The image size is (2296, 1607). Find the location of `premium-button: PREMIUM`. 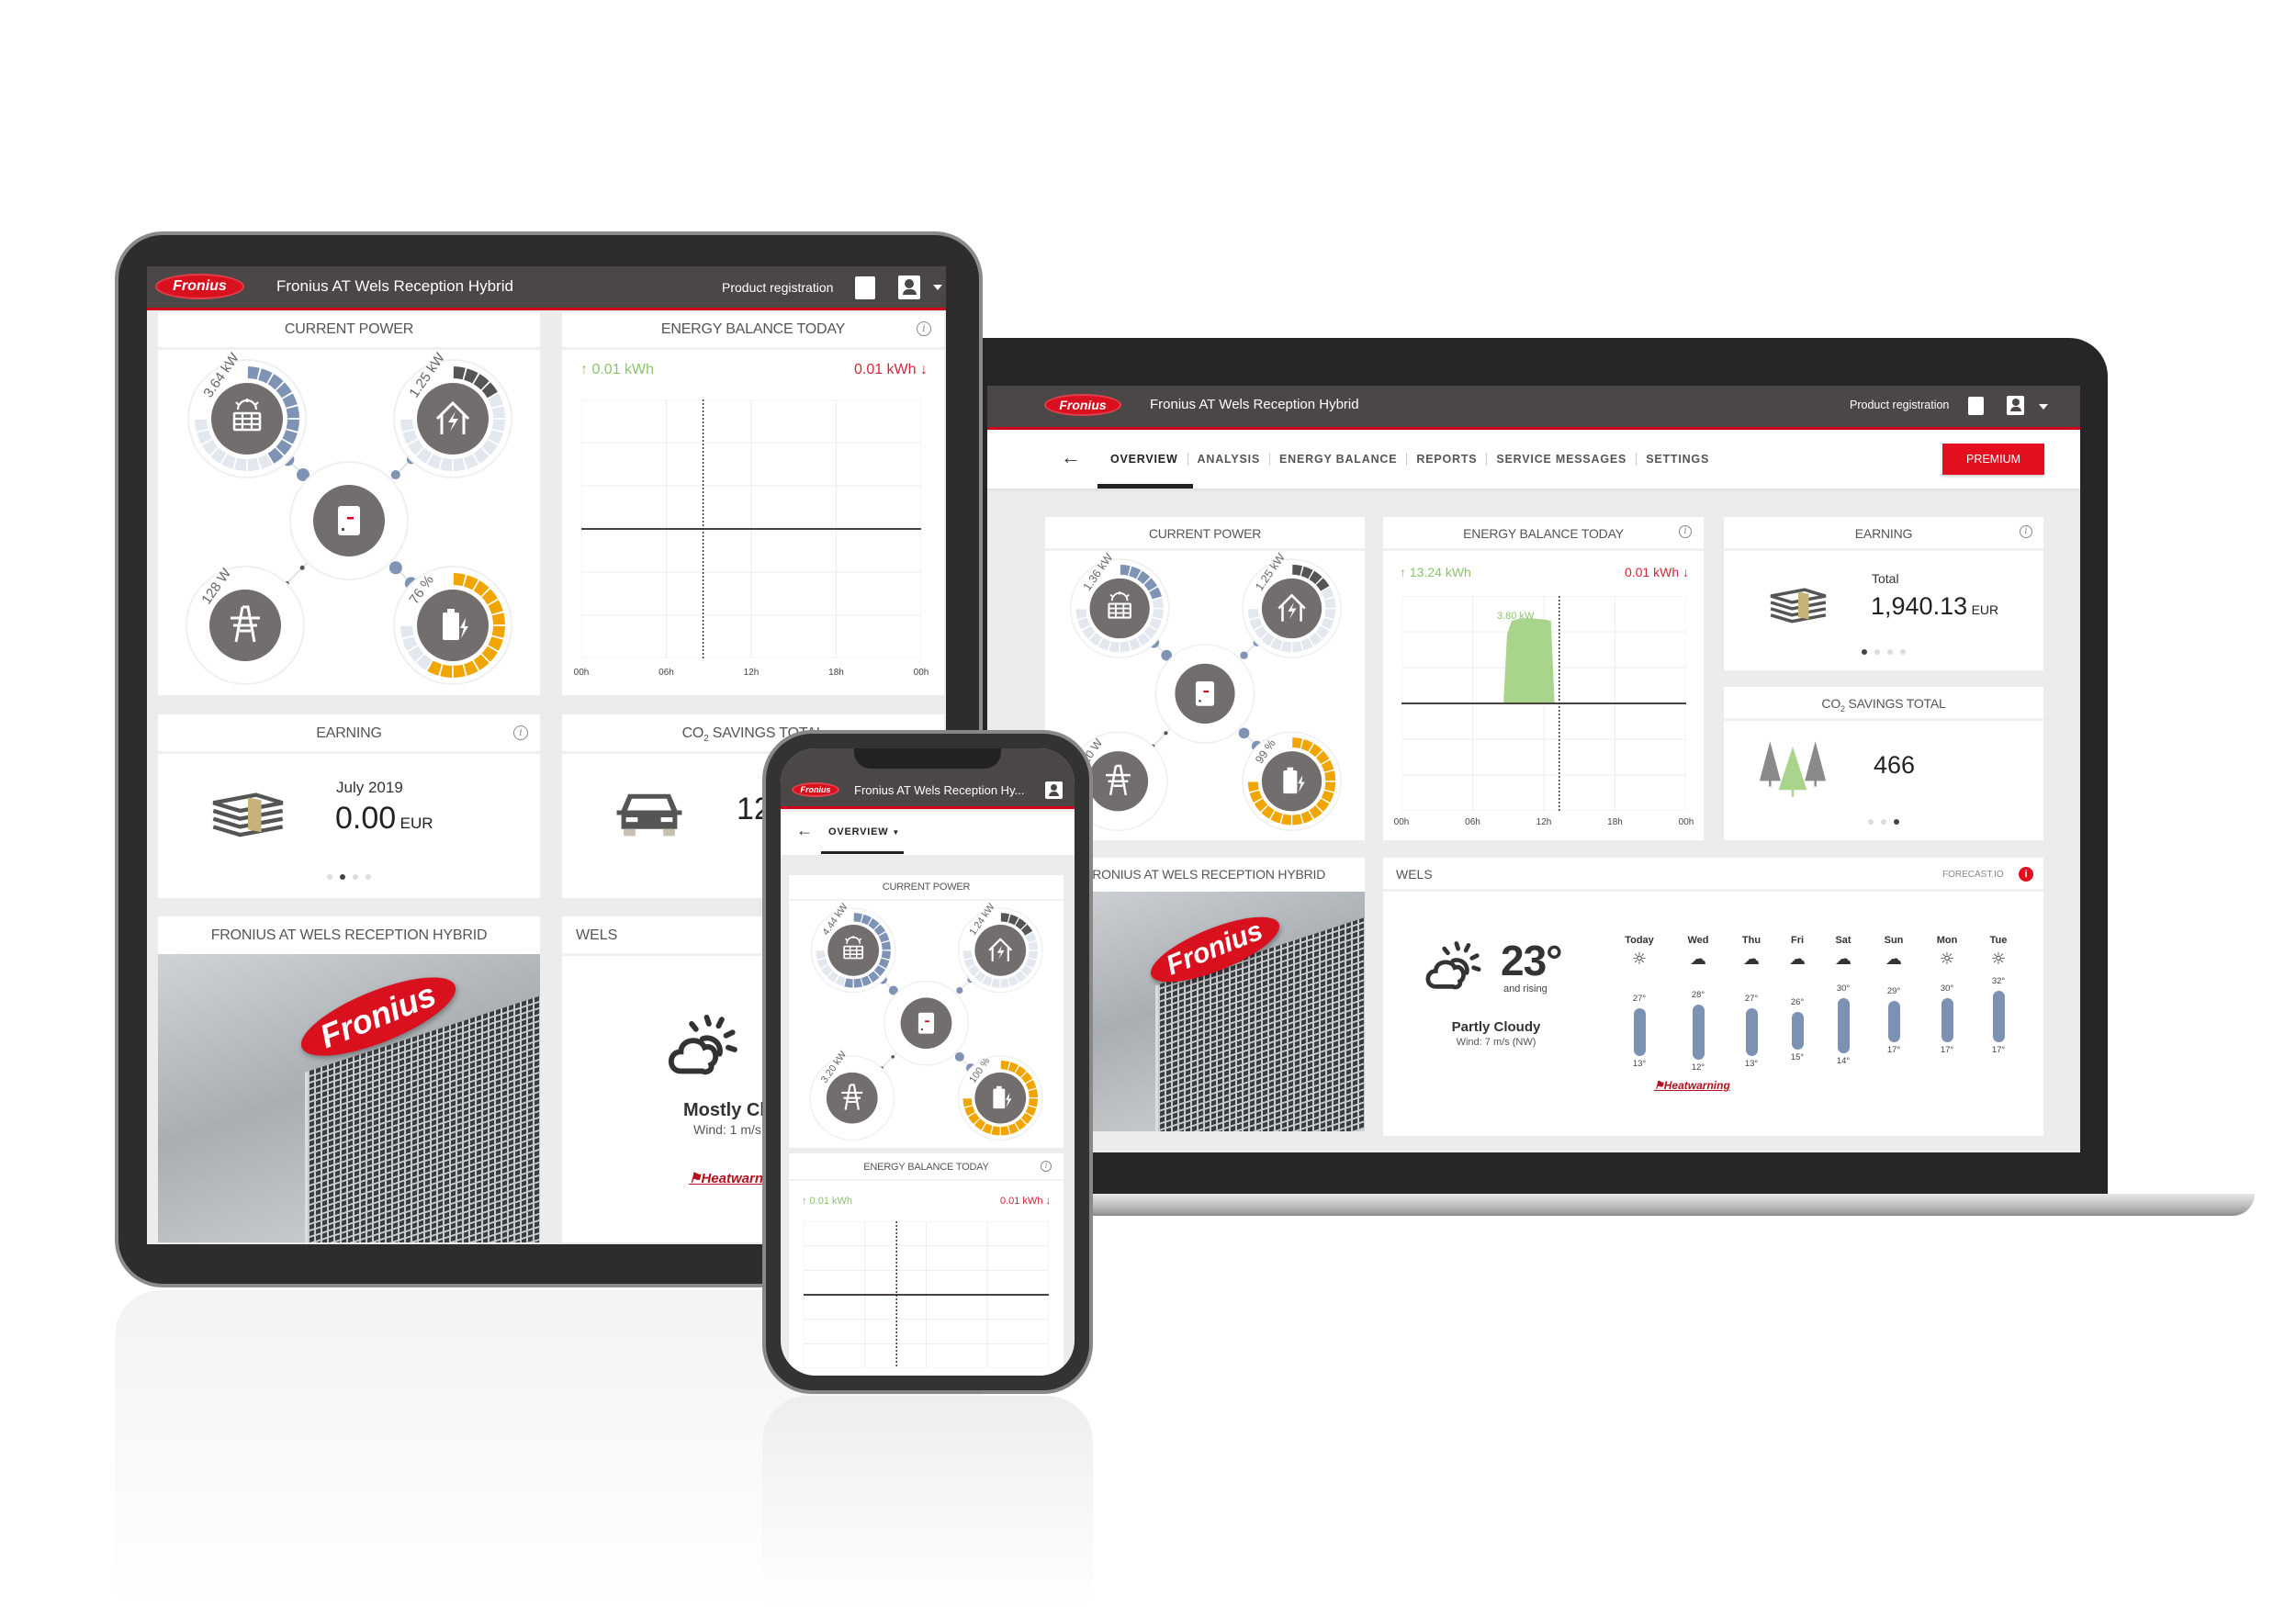

premium-button: PREMIUM is located at coordinates (1993, 459).